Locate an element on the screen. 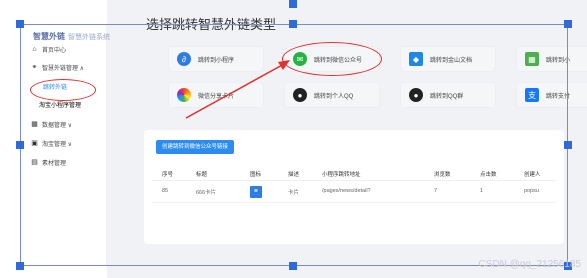  resize-handle-bottom-center is located at coordinates (293, 266).